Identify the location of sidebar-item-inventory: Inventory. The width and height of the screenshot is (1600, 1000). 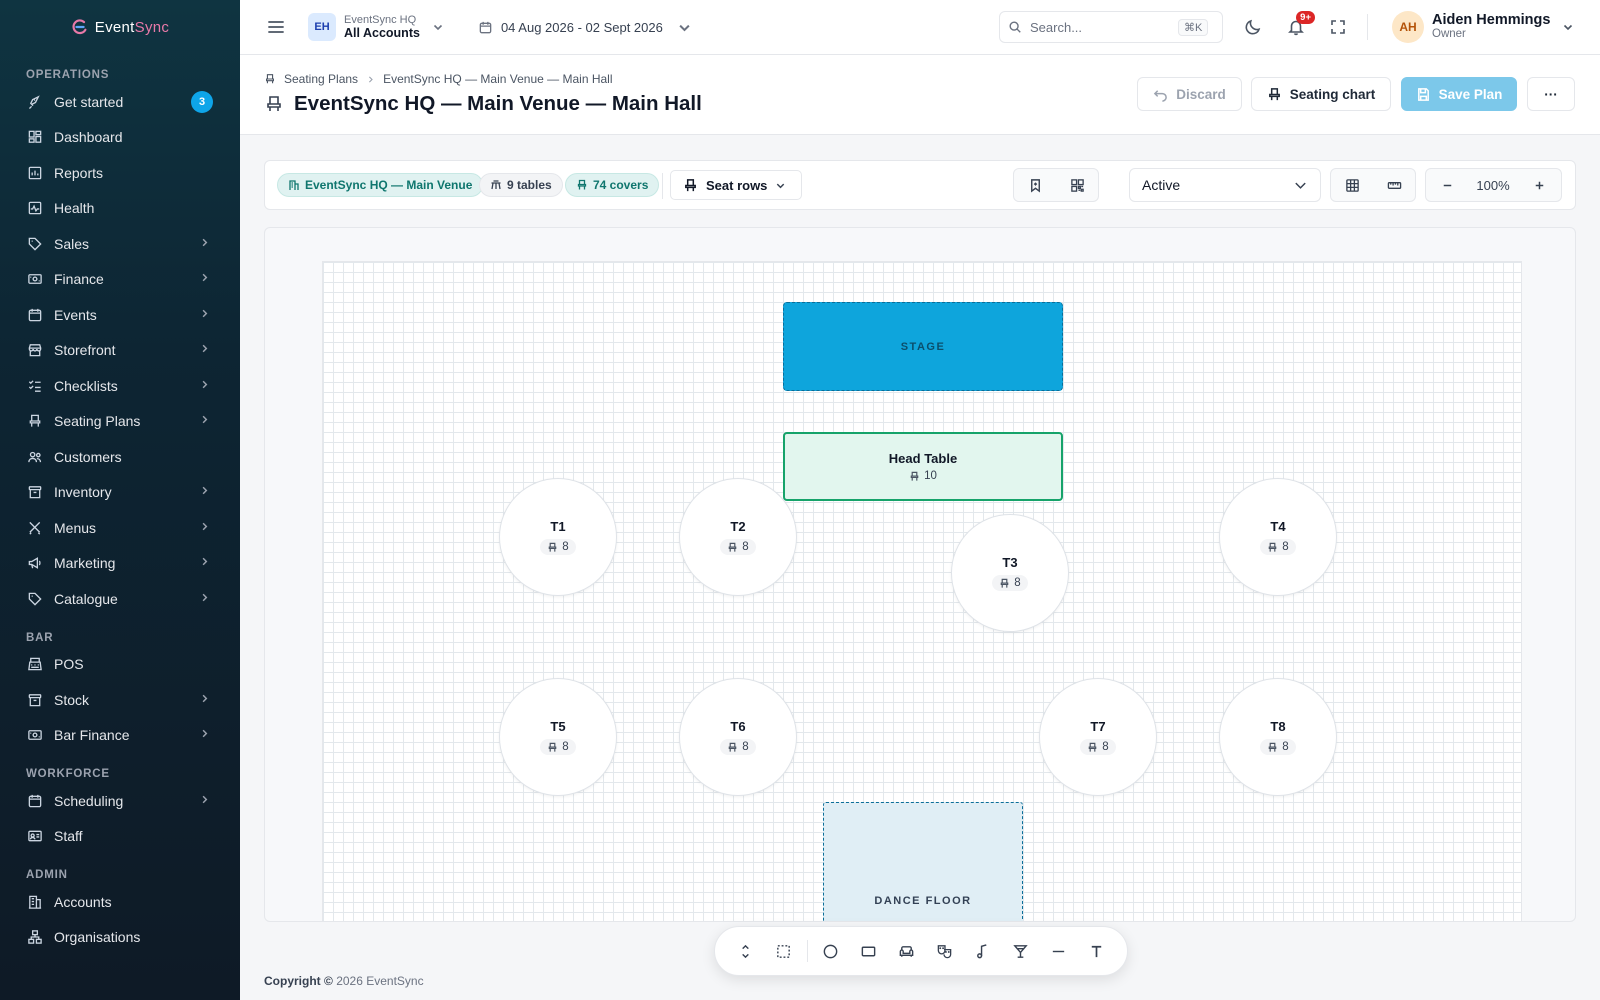
(120, 493).